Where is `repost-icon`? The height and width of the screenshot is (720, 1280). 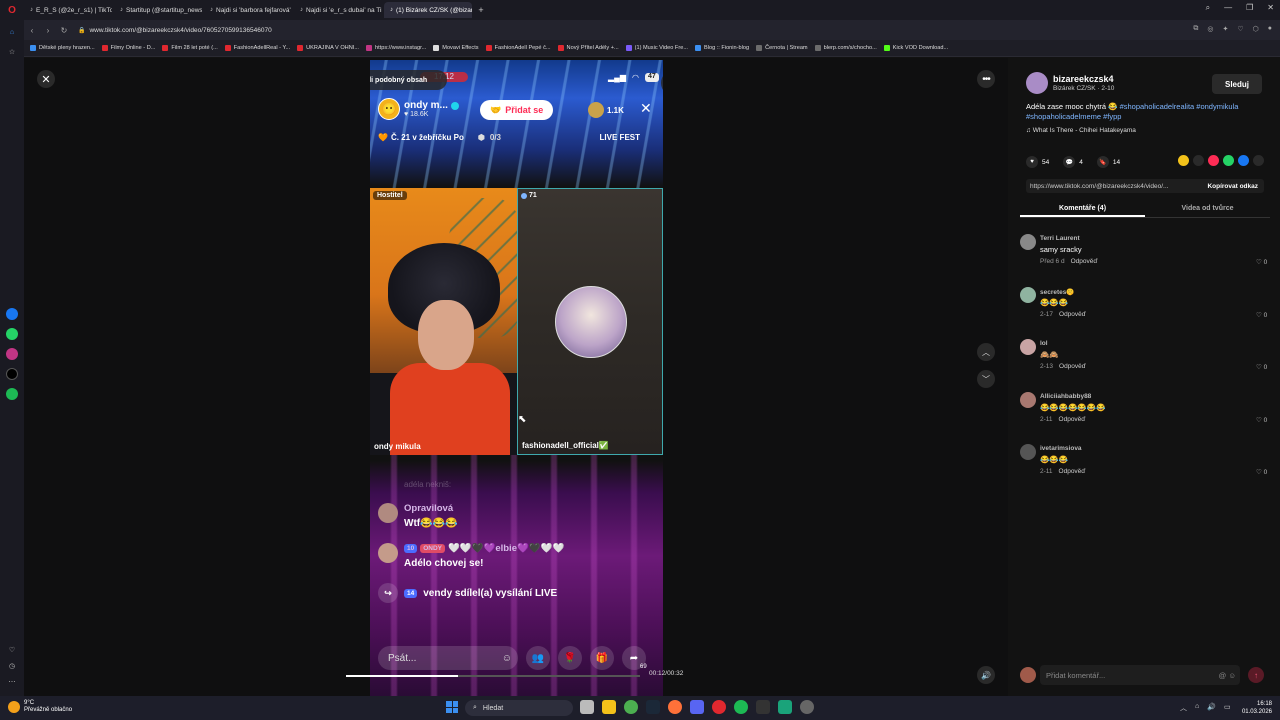 repost-icon is located at coordinates (1183, 160).